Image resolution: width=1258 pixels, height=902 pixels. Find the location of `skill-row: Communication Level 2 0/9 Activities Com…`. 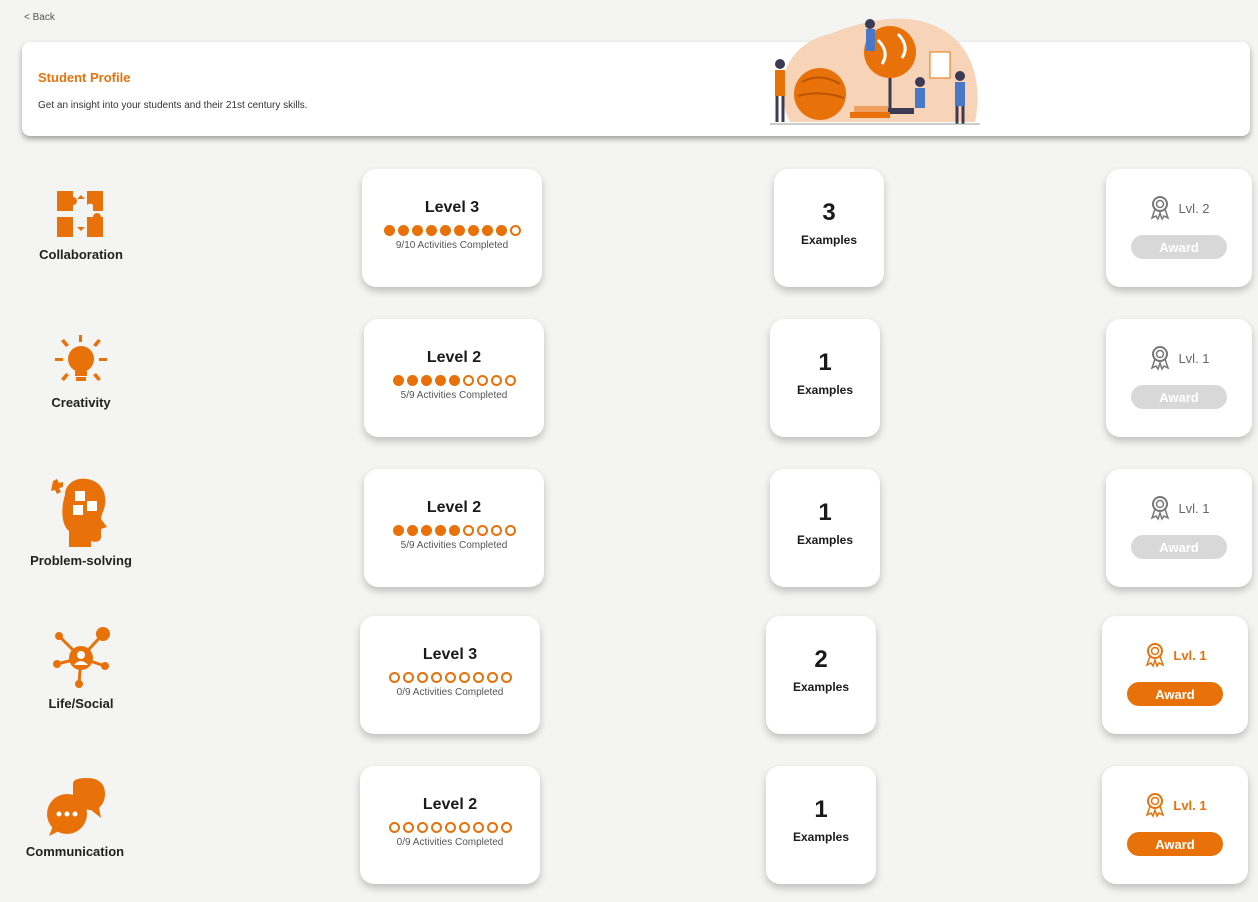

skill-row: Communication Level 2 0/9 Activities Com… is located at coordinates (629, 824).